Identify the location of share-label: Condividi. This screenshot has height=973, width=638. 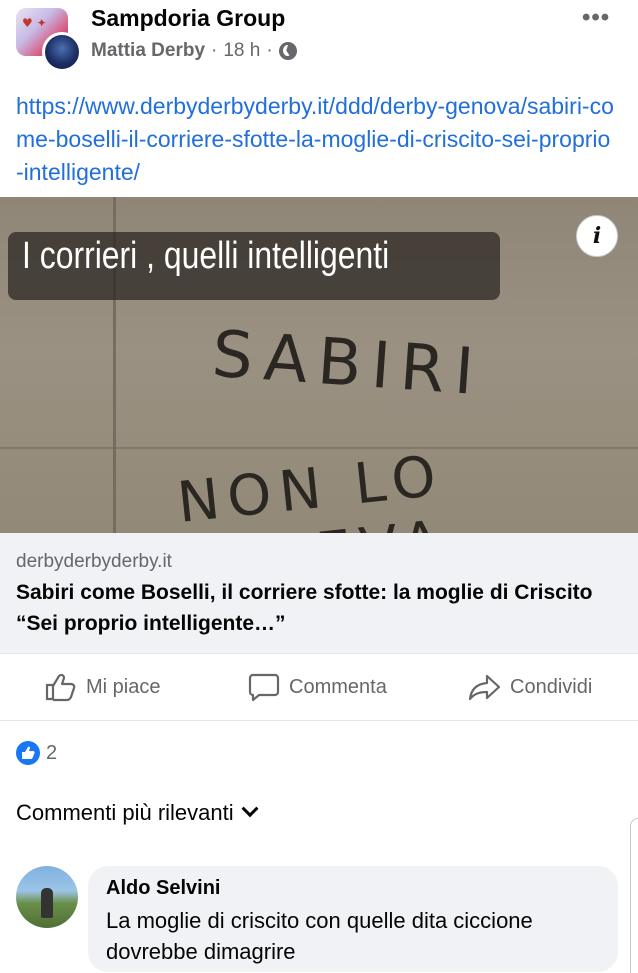
(551, 686).